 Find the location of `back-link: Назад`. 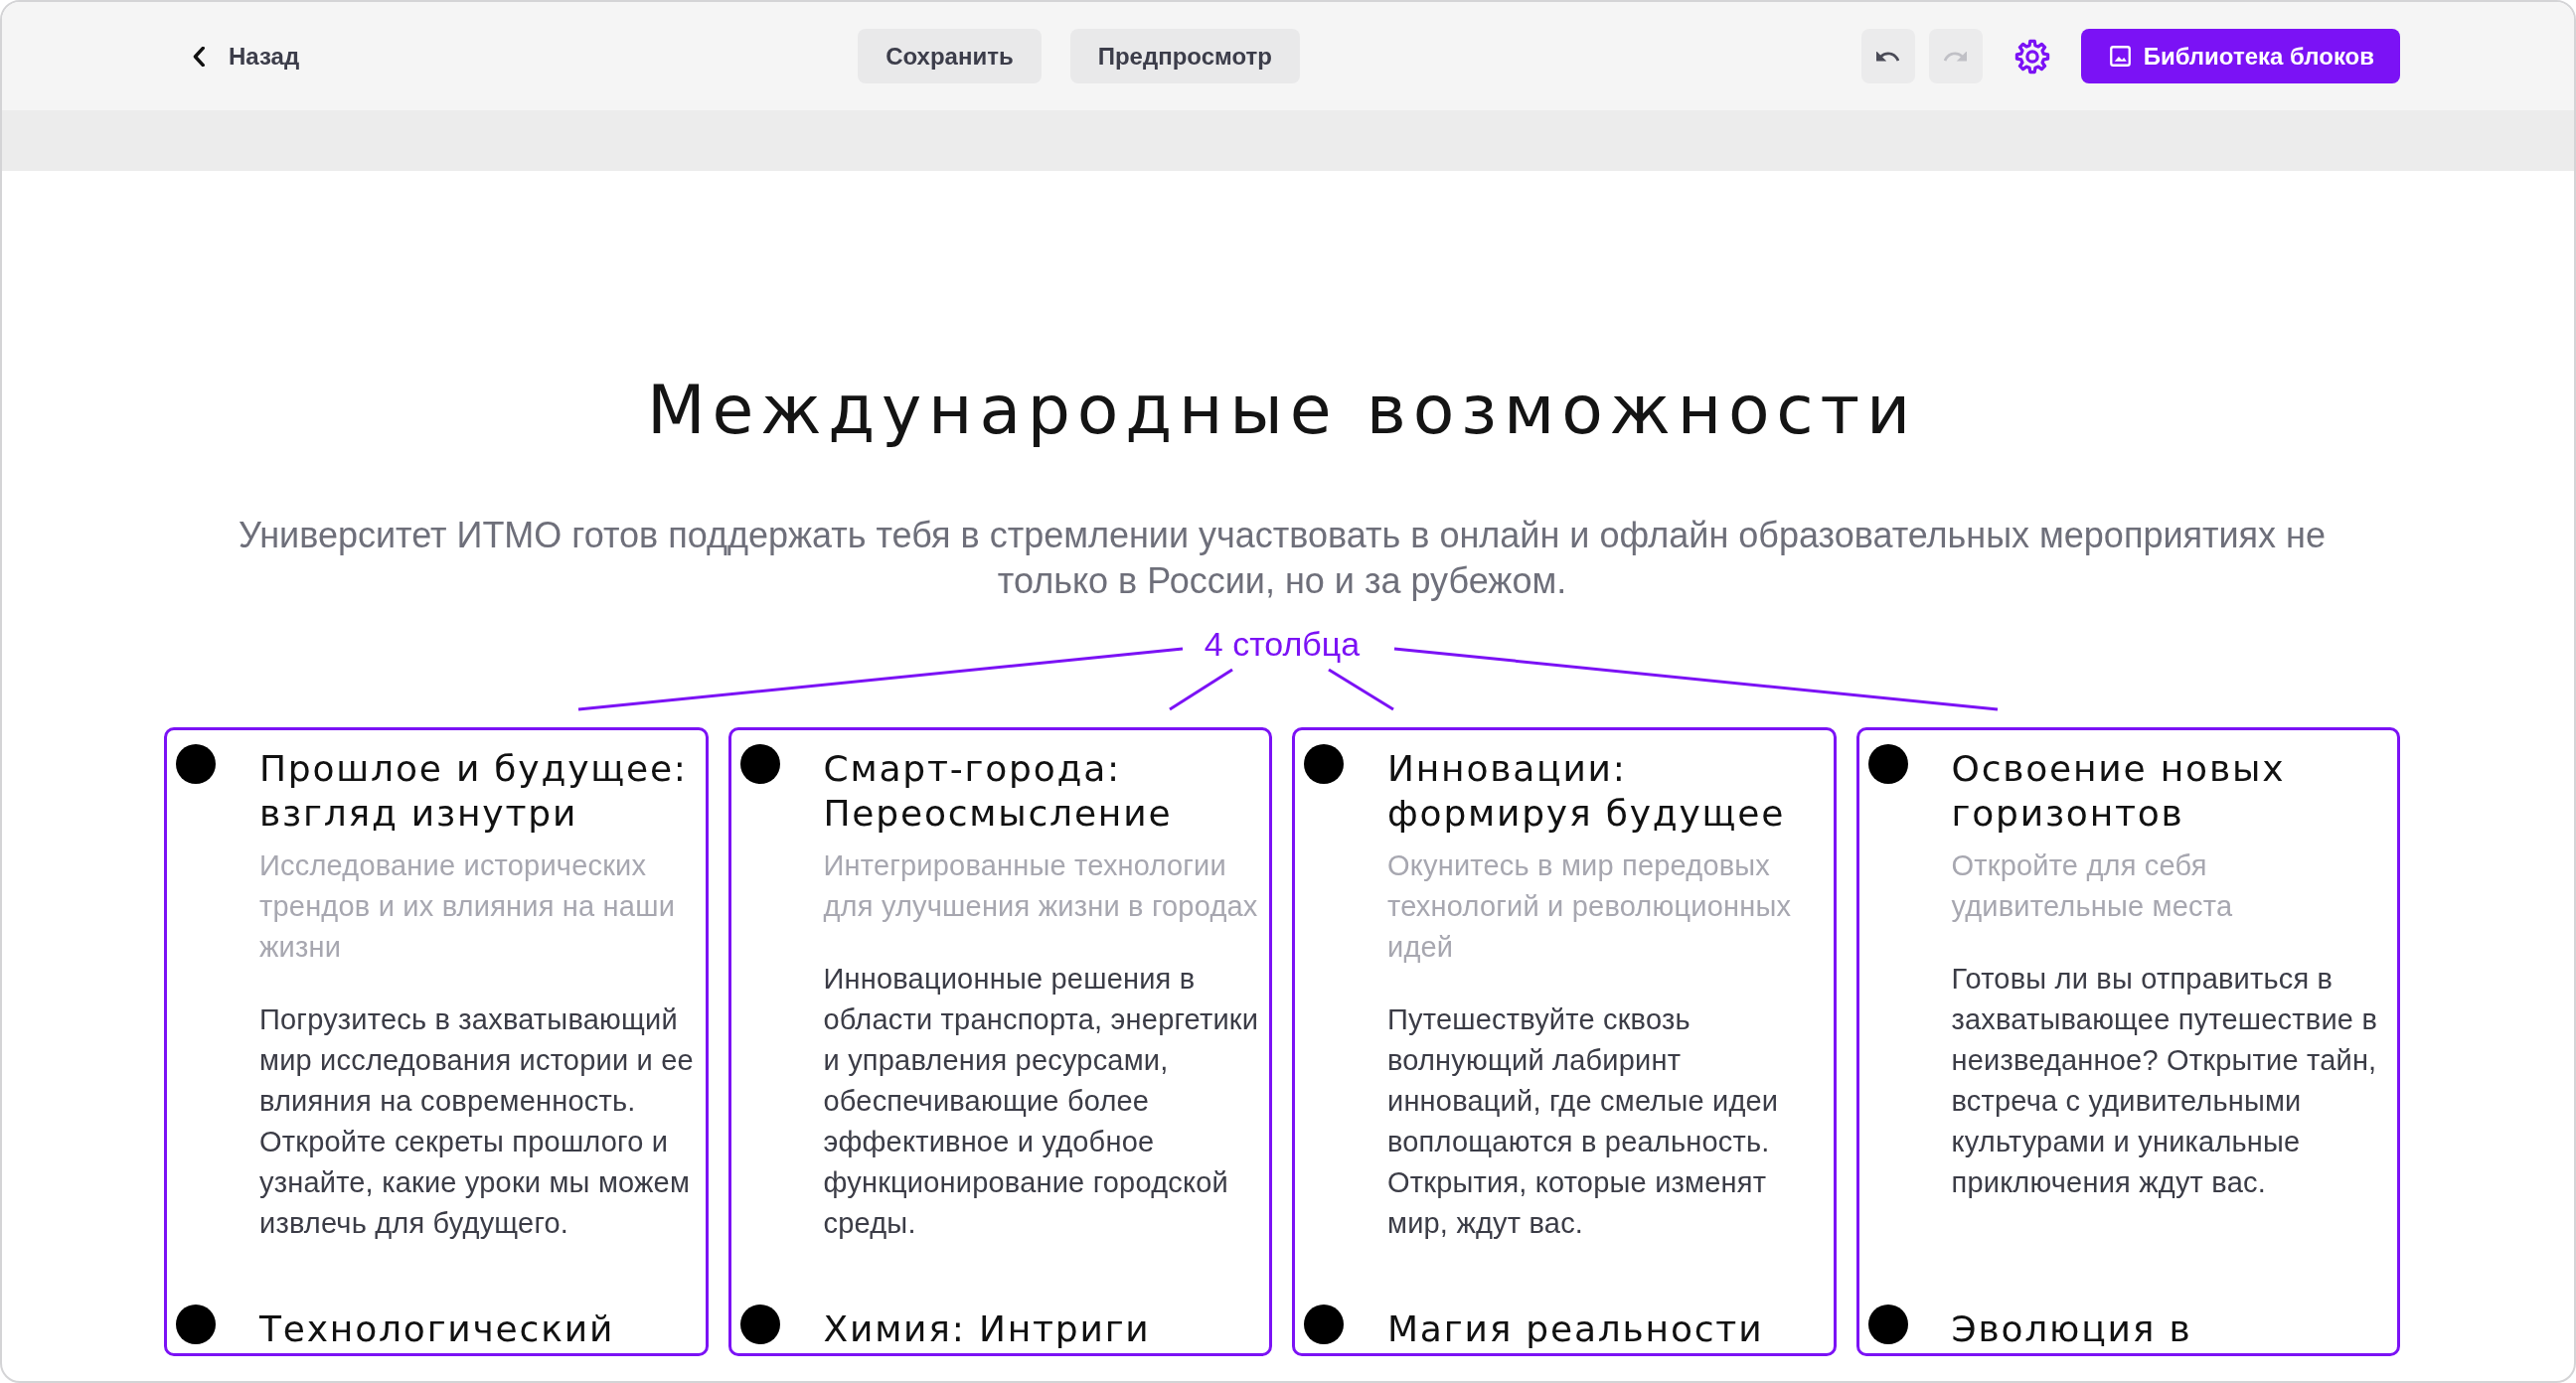

back-link: Назад is located at coordinates (246, 57).